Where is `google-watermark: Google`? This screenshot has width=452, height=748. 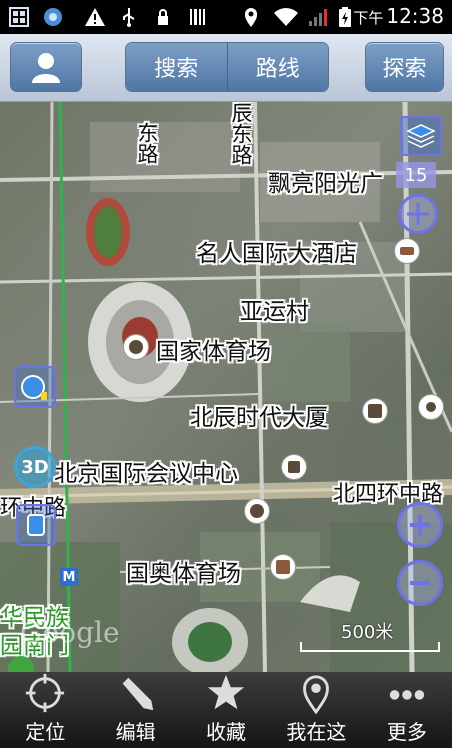 google-watermark: Google is located at coordinates (70, 632).